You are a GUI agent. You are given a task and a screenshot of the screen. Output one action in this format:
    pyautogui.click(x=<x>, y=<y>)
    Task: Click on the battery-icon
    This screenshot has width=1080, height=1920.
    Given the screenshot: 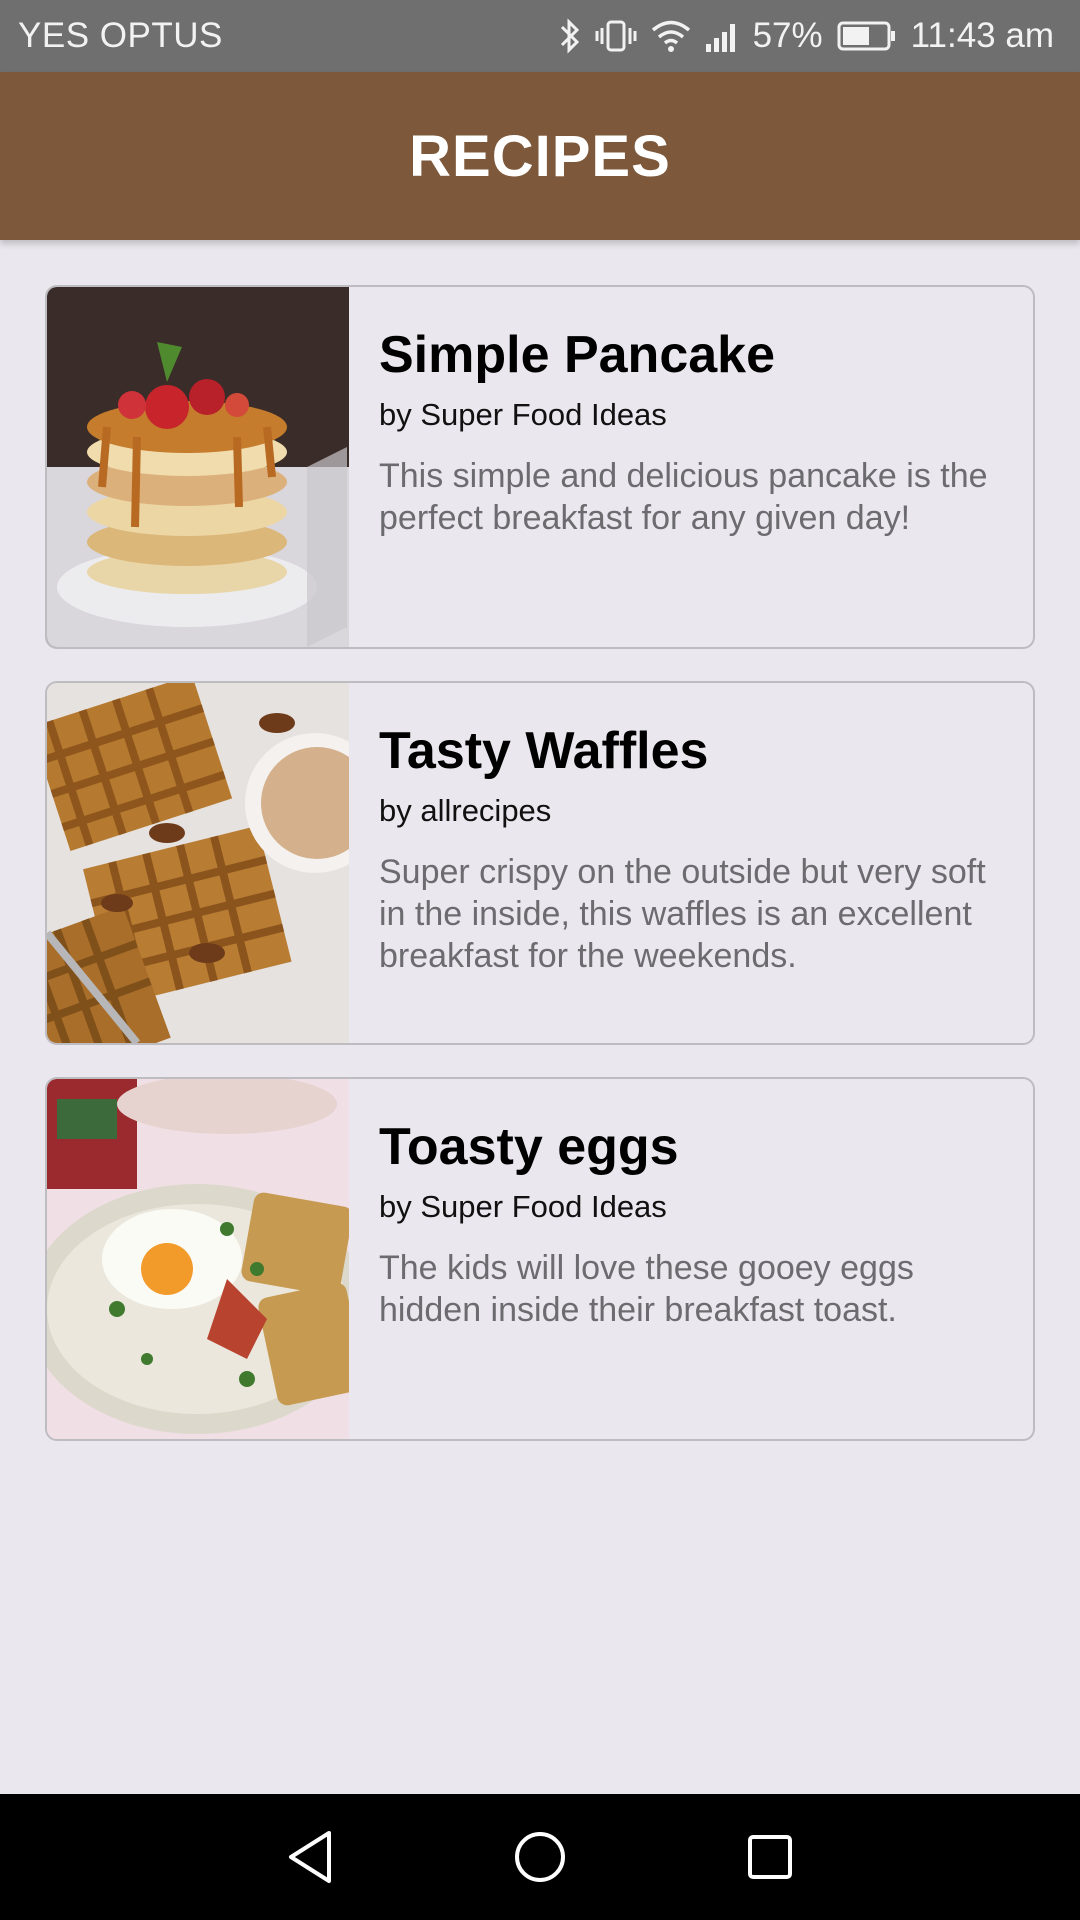 What is the action you would take?
    pyautogui.click(x=867, y=36)
    